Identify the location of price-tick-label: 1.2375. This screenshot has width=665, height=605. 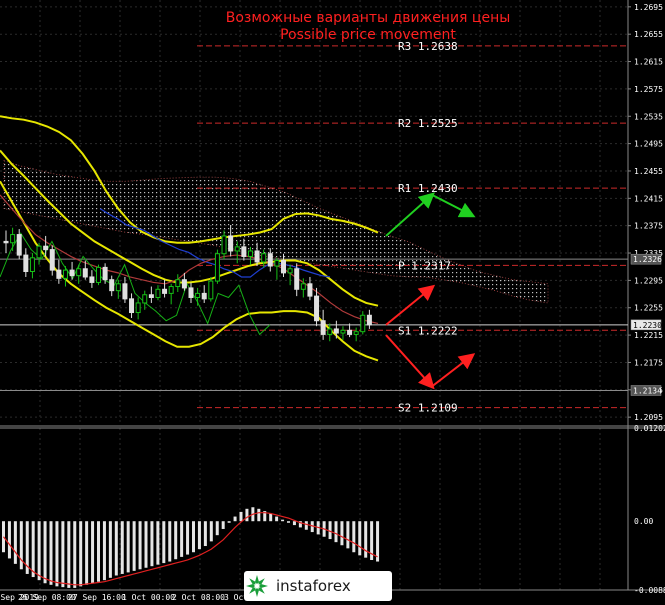
(648, 226).